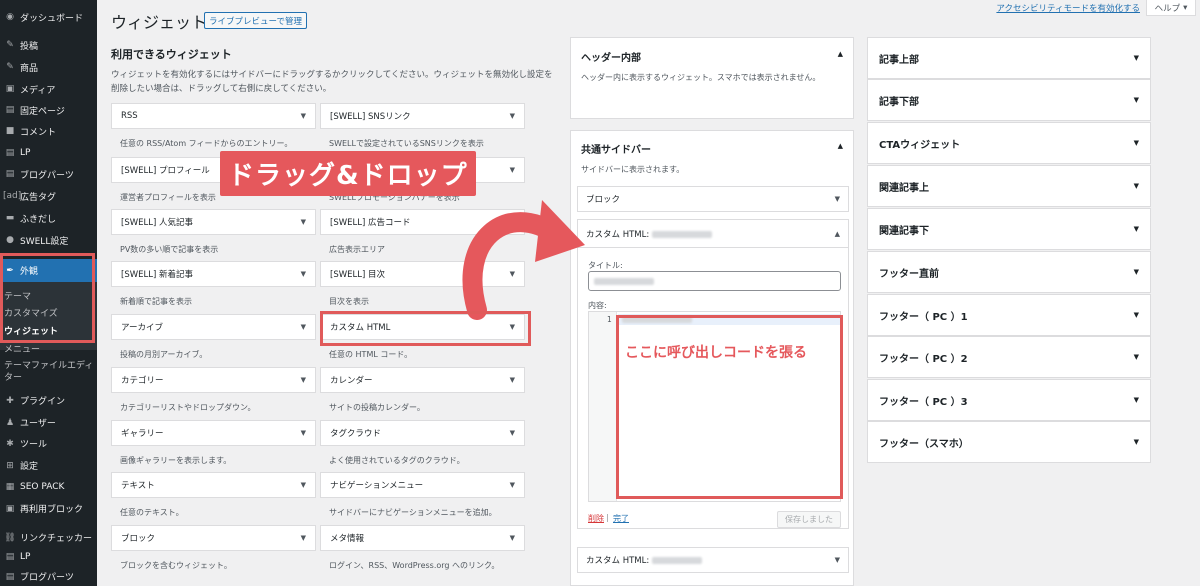 This screenshot has height=586, width=1200. Describe the element at coordinates (809, 519) in the screenshot. I see `saved-button: 保存しました` at that location.